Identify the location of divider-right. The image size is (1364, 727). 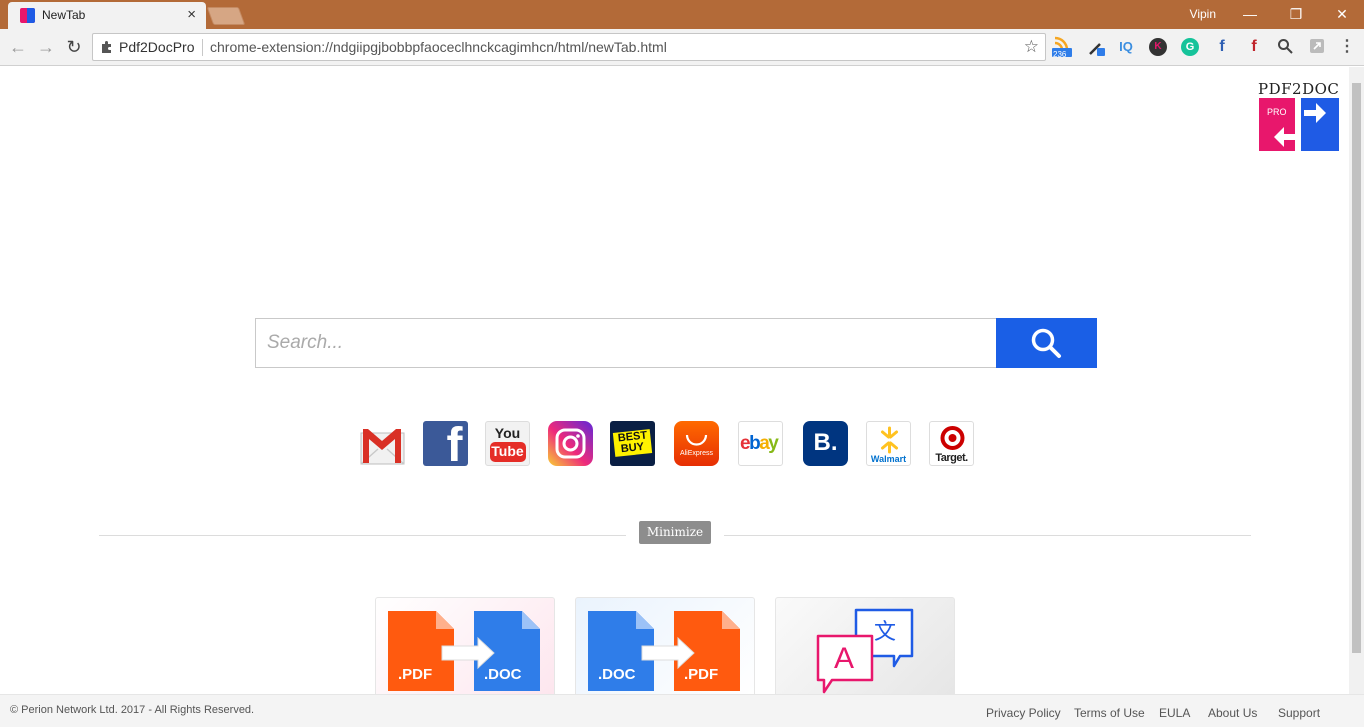
(987, 535).